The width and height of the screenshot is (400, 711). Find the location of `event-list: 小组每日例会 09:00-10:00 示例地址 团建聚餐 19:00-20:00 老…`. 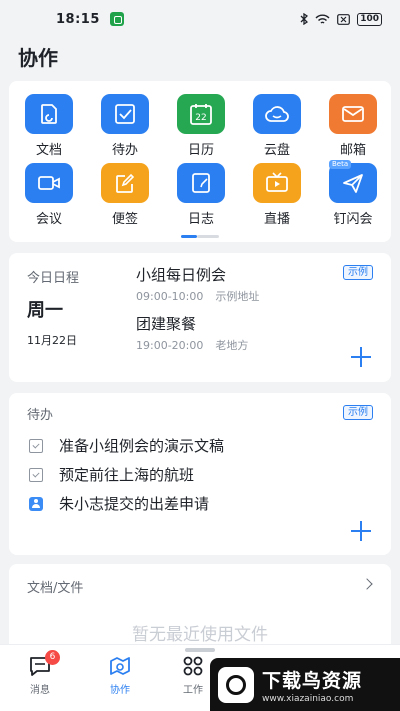

event-list: 小组每日例会 09:00-10:00 示例地址 团建聚餐 19:00-20:00 老… is located at coordinates (197, 313).